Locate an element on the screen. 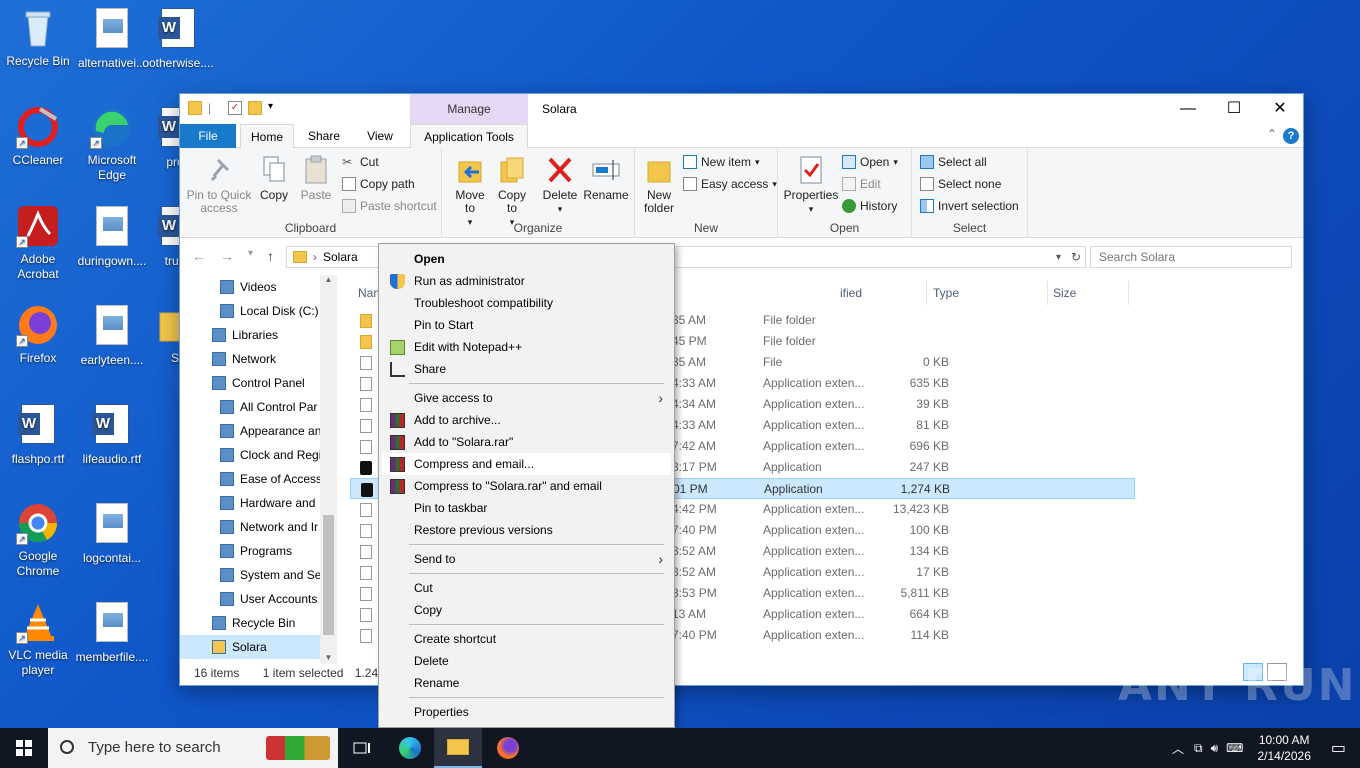 This screenshot has width=1360, height=768. properties-button: Properties ▾ is located at coordinates (811, 185).